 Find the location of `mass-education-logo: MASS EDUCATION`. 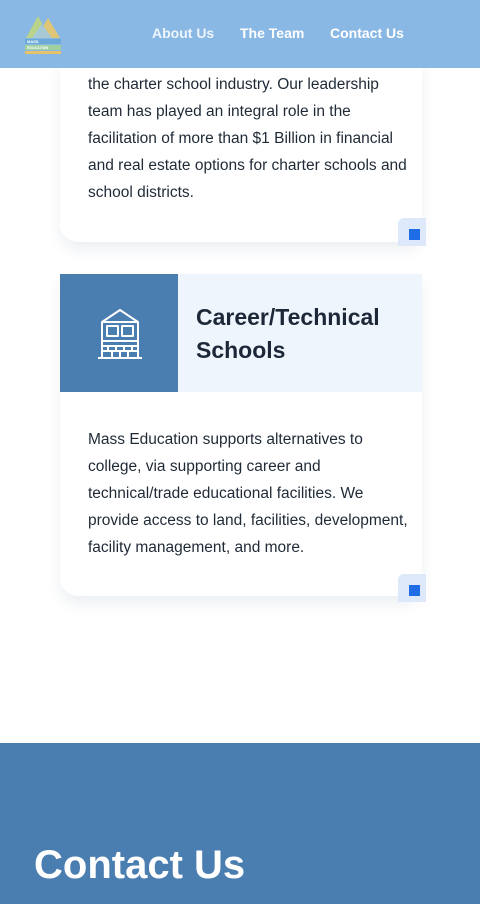

mass-education-logo: MASS EDUCATION is located at coordinates (43, 34).